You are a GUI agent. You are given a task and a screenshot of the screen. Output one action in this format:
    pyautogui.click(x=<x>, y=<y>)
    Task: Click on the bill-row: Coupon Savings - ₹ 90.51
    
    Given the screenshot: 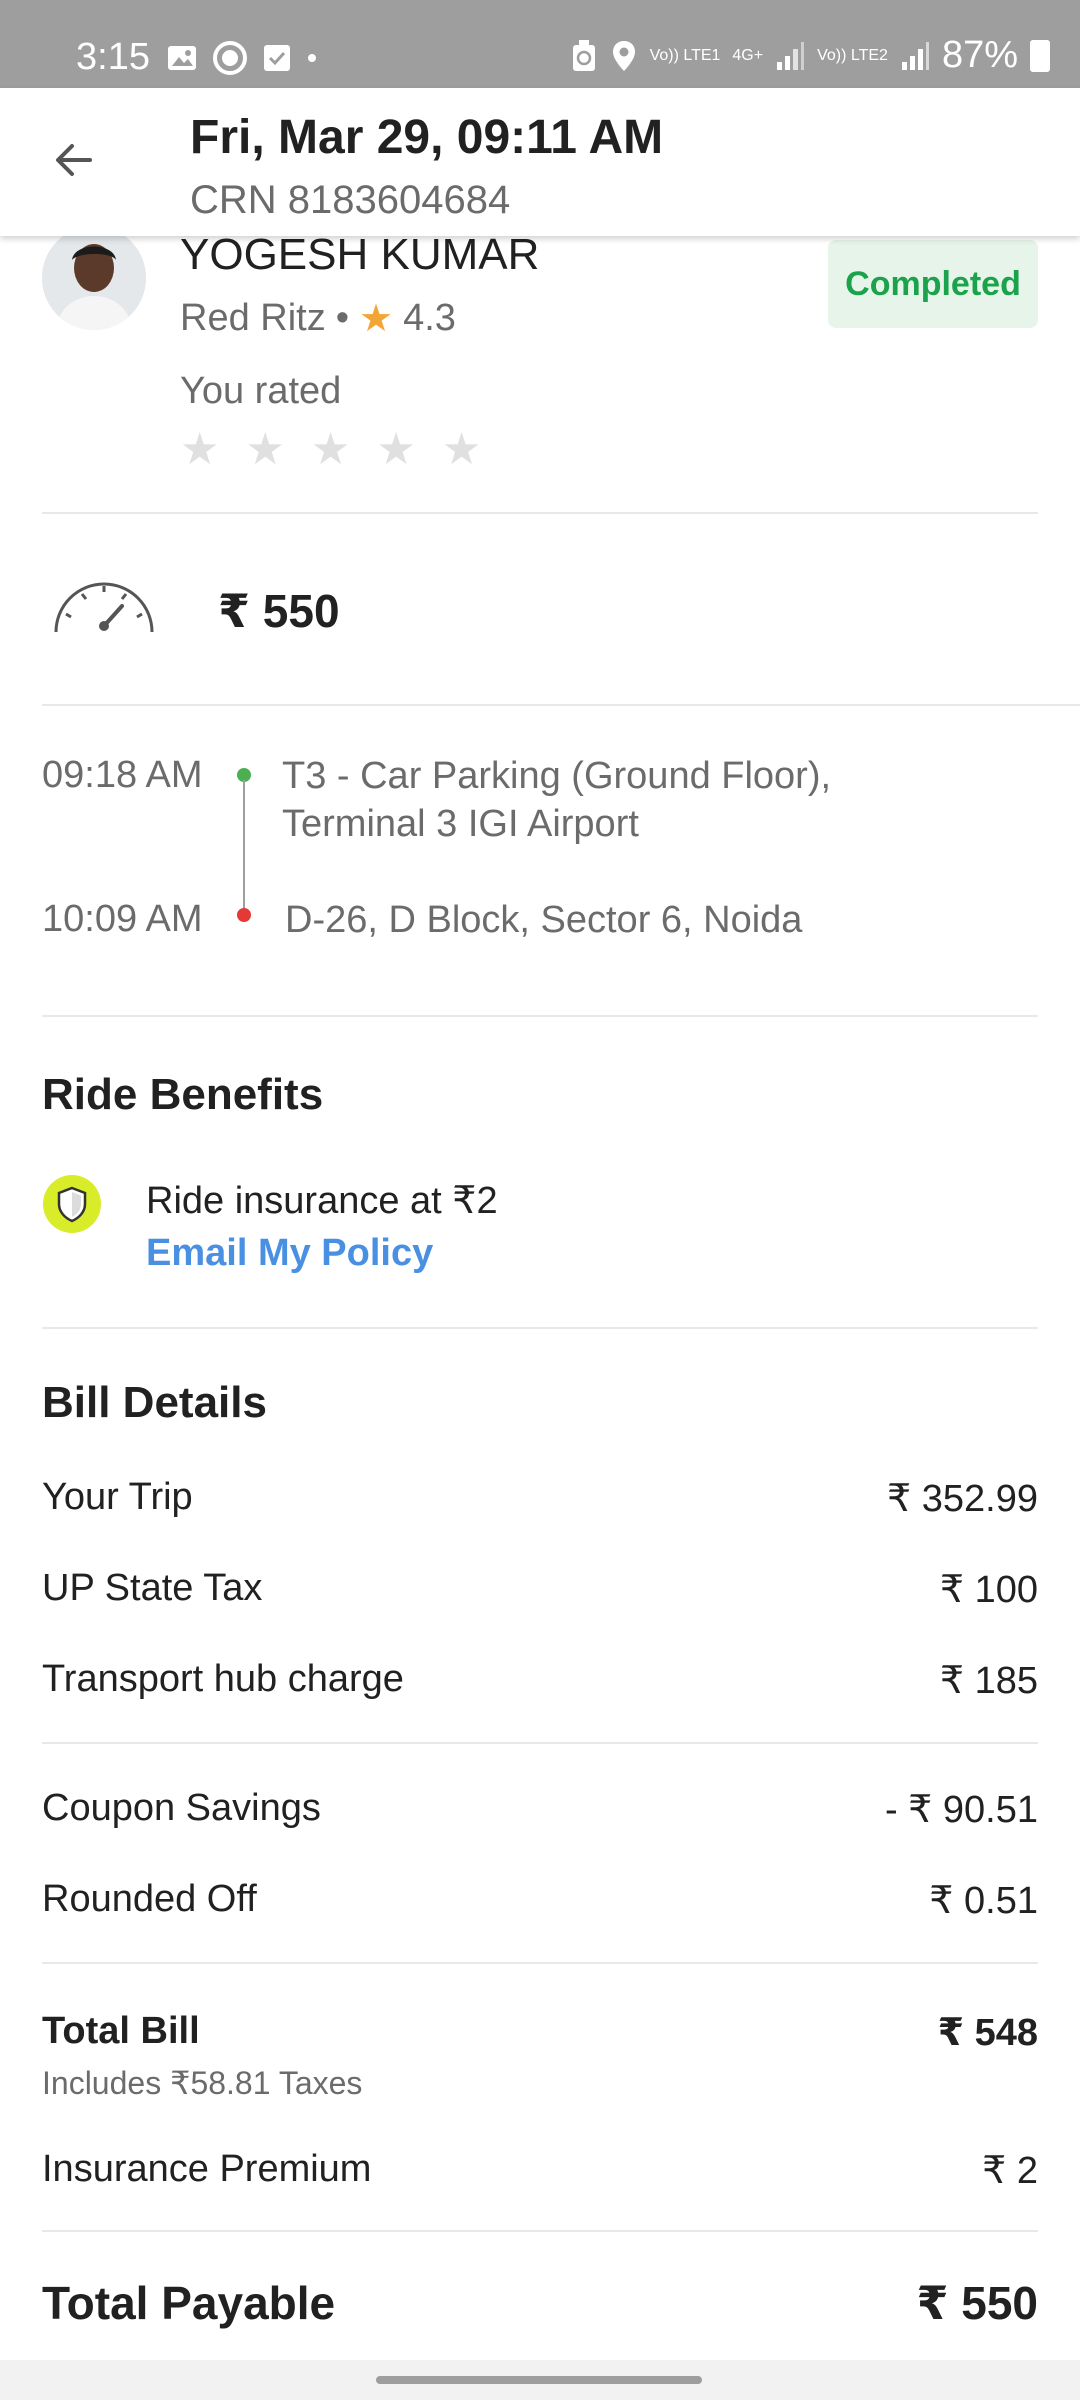 What is the action you would take?
    pyautogui.click(x=540, y=1809)
    